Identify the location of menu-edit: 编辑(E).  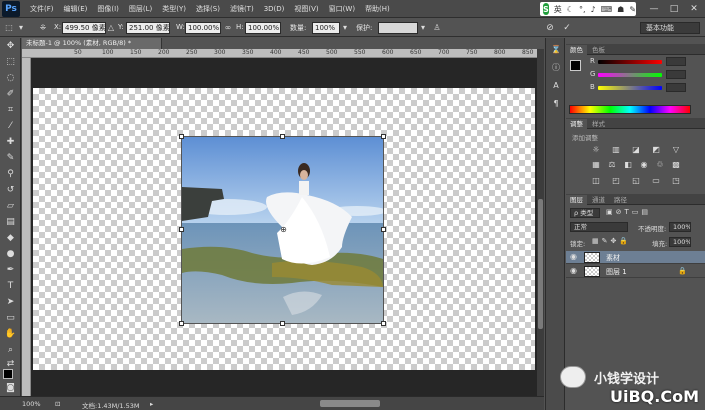
(76, 9).